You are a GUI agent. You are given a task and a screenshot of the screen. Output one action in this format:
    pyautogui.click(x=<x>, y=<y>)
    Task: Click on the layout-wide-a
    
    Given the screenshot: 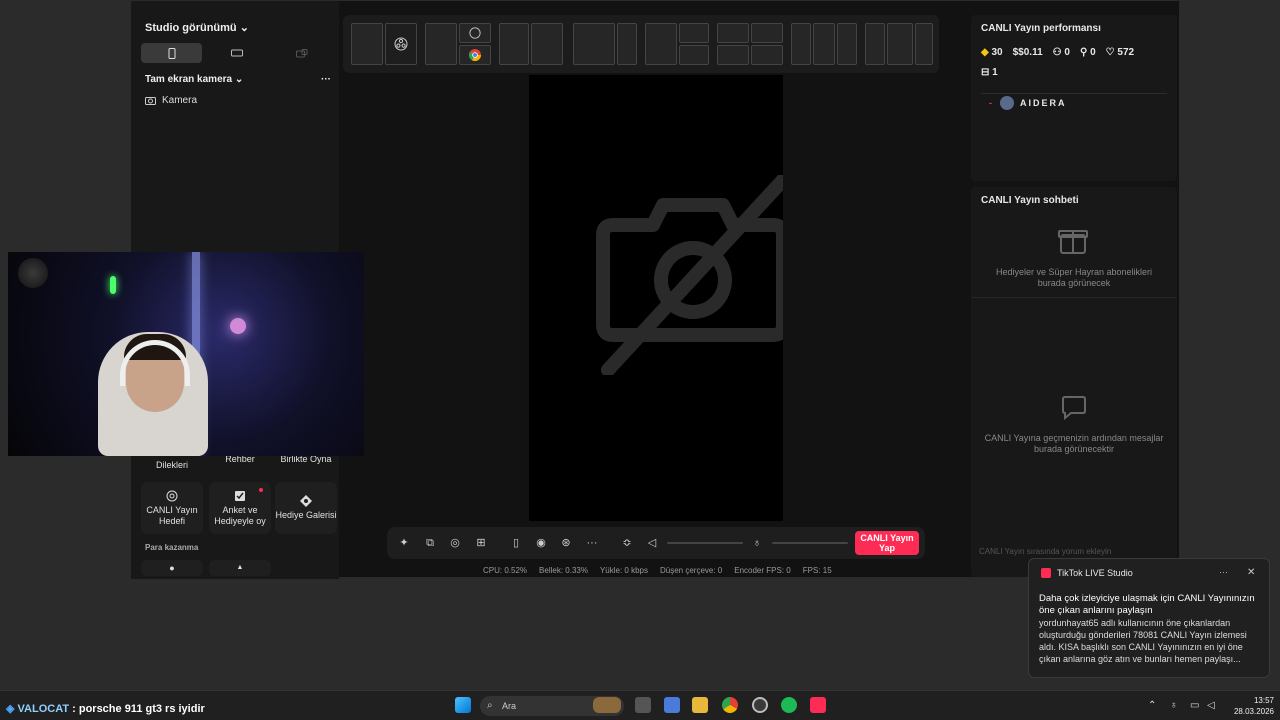 What is the action you would take?
    pyautogui.click(x=594, y=44)
    